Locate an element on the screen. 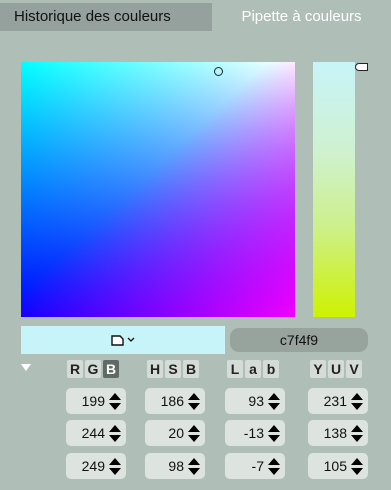 Image resolution: width=391 pixels, height=490 pixels. color-slider-handle is located at coordinates (361, 67).